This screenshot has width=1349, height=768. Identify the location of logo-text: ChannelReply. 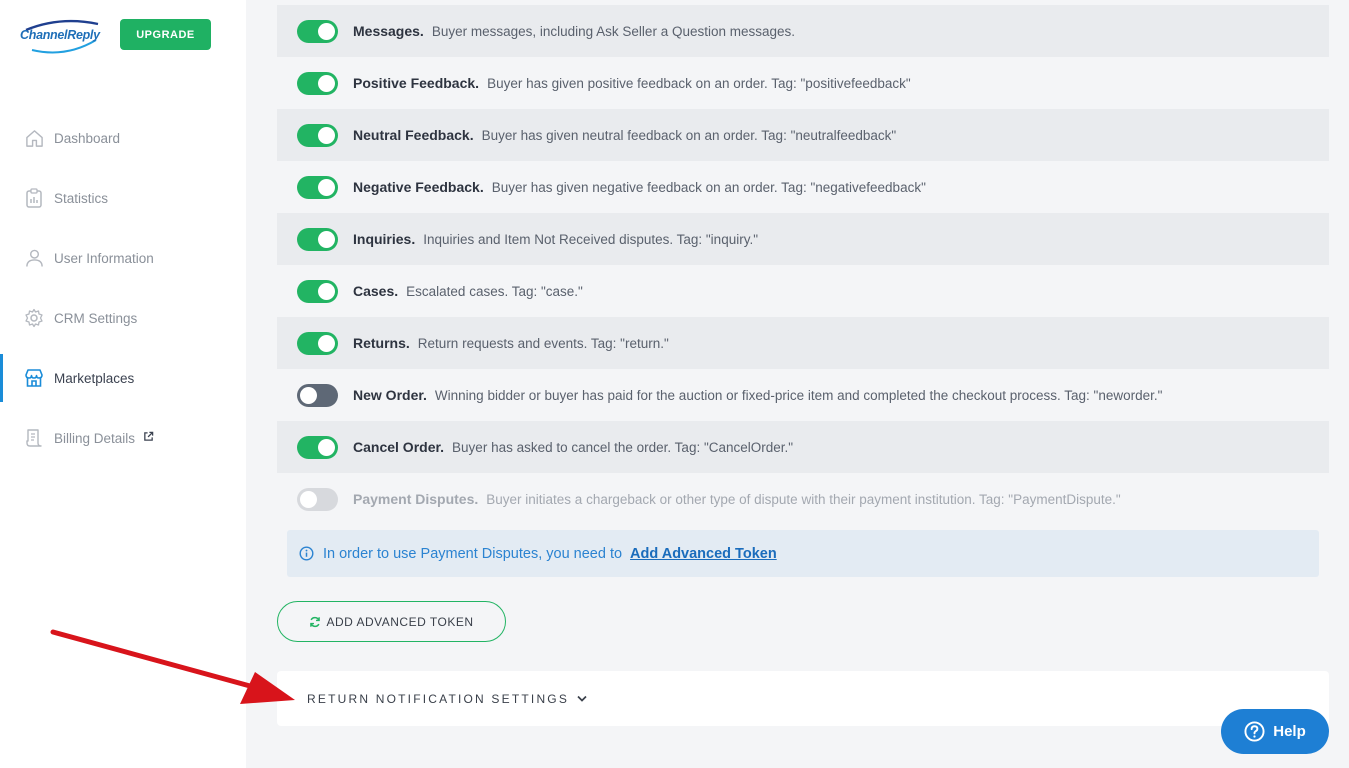
(60, 35).